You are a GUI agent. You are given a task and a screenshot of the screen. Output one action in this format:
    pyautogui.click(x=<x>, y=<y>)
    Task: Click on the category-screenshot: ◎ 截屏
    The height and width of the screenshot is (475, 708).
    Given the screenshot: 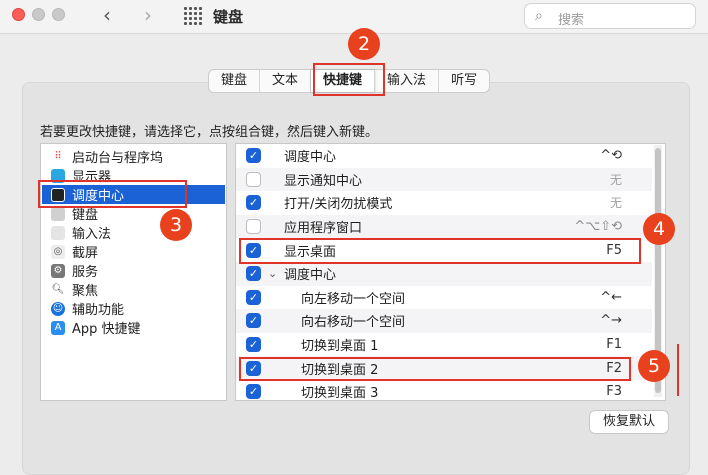 What is the action you would take?
    pyautogui.click(x=133, y=251)
    